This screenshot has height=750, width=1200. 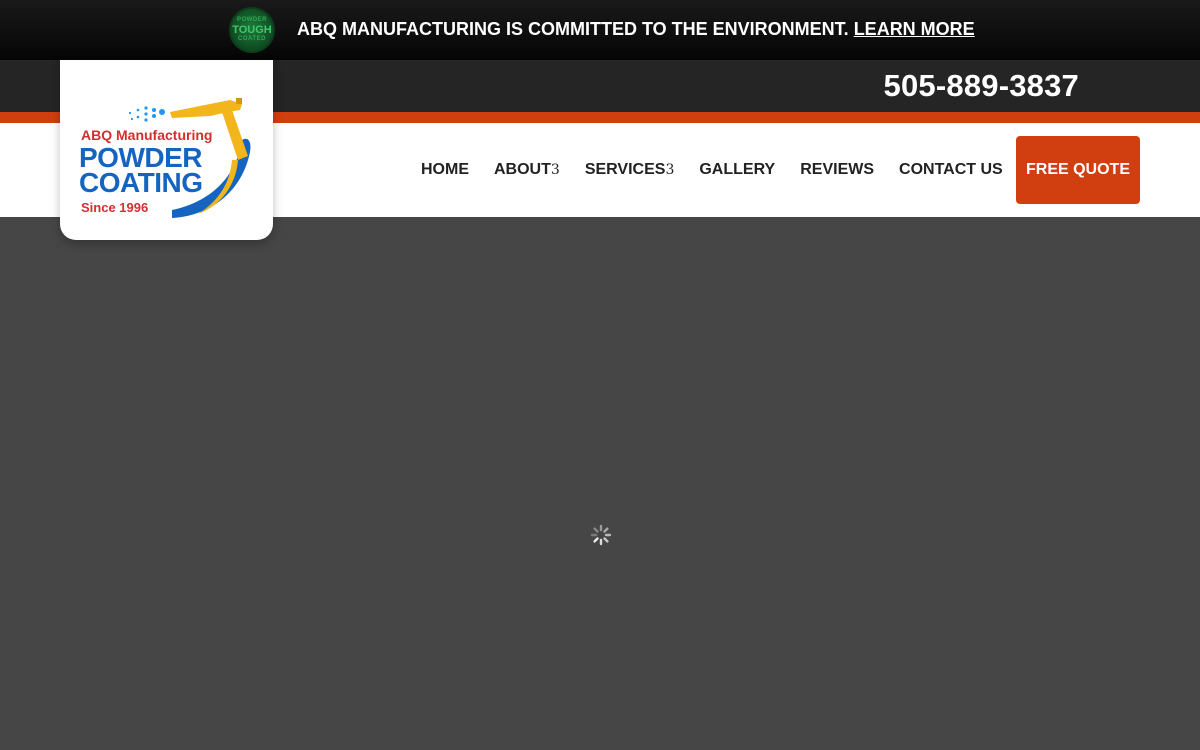 I want to click on nav-item-label: REVIEWS, so click(x=837, y=169).